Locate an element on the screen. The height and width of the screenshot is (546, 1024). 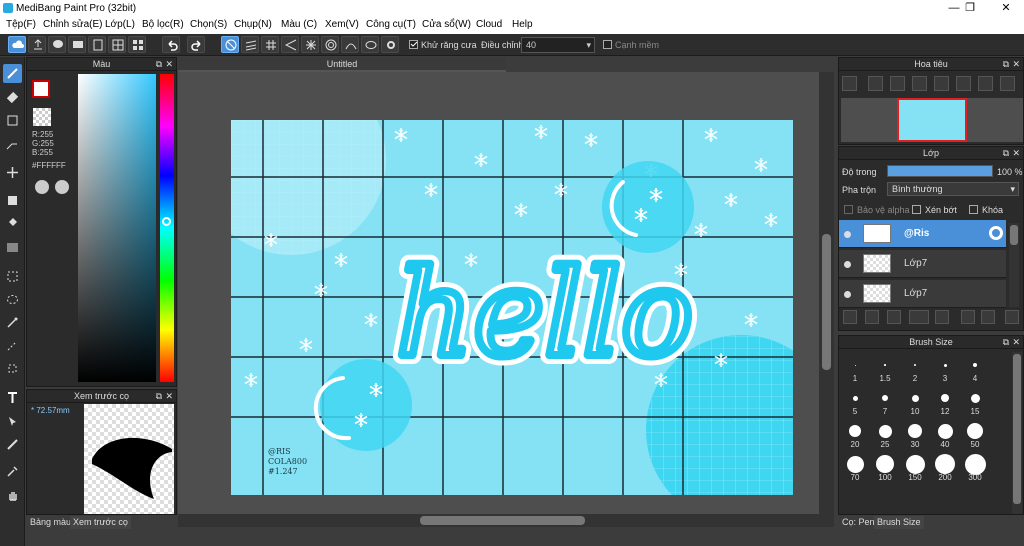
move-tool-icon is located at coordinates (12, 172).